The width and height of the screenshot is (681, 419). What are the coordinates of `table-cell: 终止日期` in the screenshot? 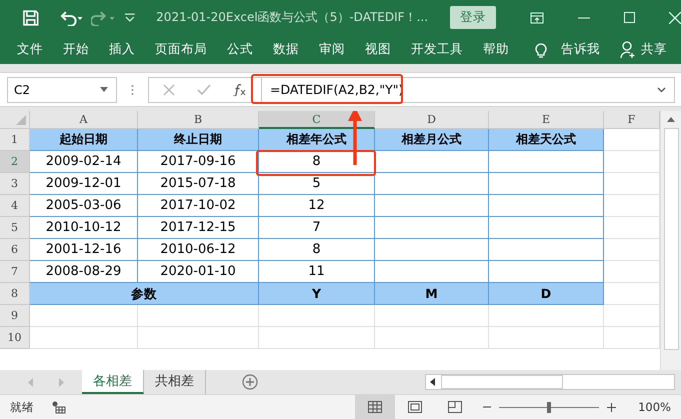 It's located at (198, 140).